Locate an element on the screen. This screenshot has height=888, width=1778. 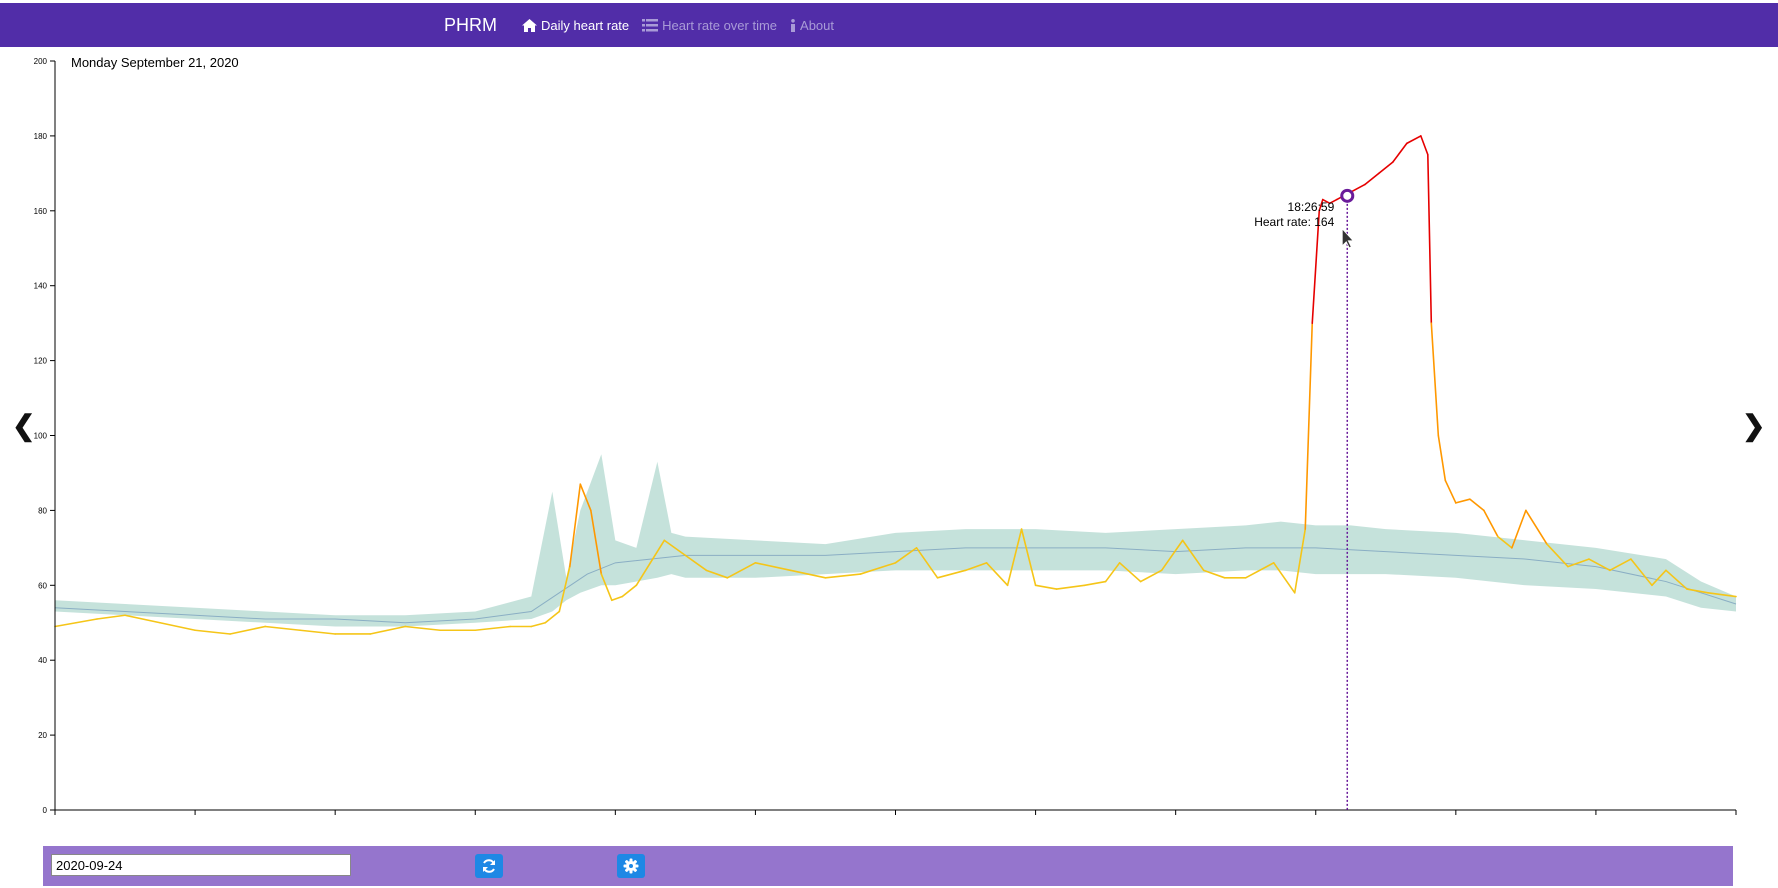
tab-heart-rate-over-time: Heart rate over time is located at coordinates (709, 25).